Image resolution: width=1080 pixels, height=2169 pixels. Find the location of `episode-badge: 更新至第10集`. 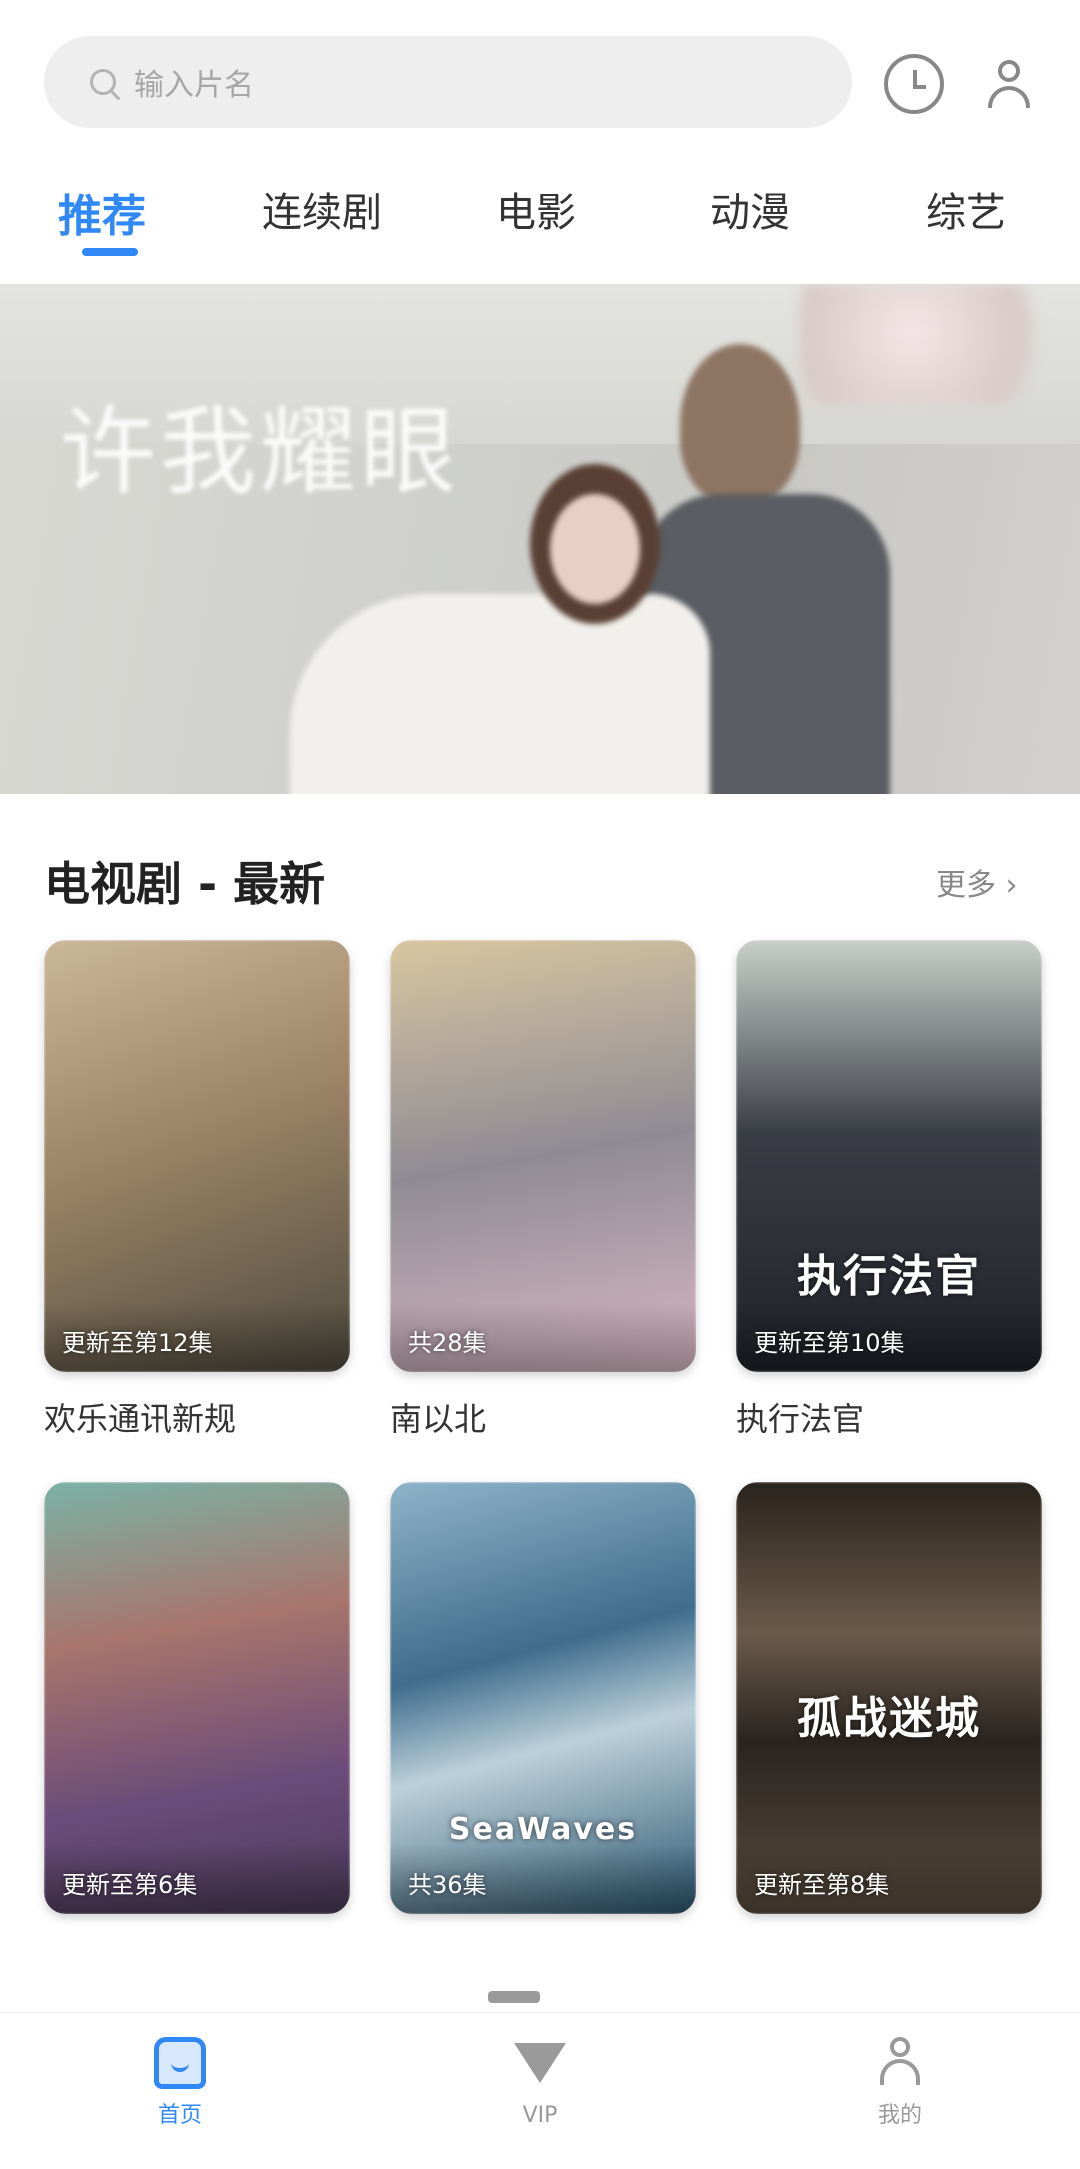

episode-badge: 更新至第10集 is located at coordinates (829, 1343).